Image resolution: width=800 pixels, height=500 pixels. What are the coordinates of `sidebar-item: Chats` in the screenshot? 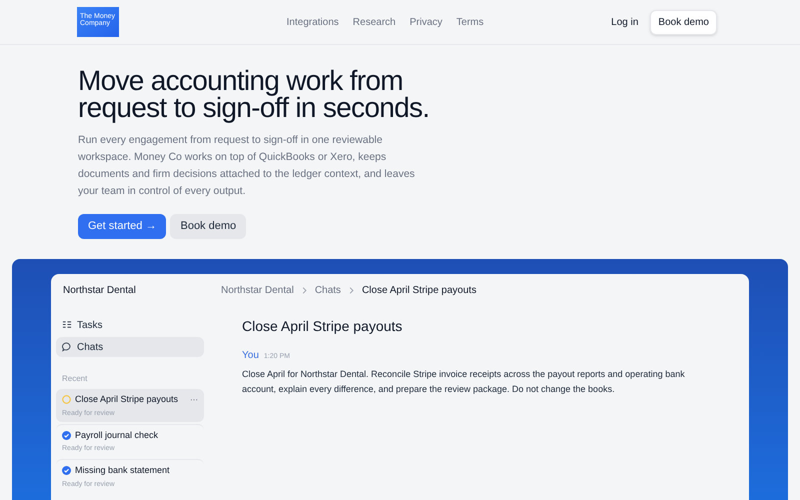 It's located at (130, 347).